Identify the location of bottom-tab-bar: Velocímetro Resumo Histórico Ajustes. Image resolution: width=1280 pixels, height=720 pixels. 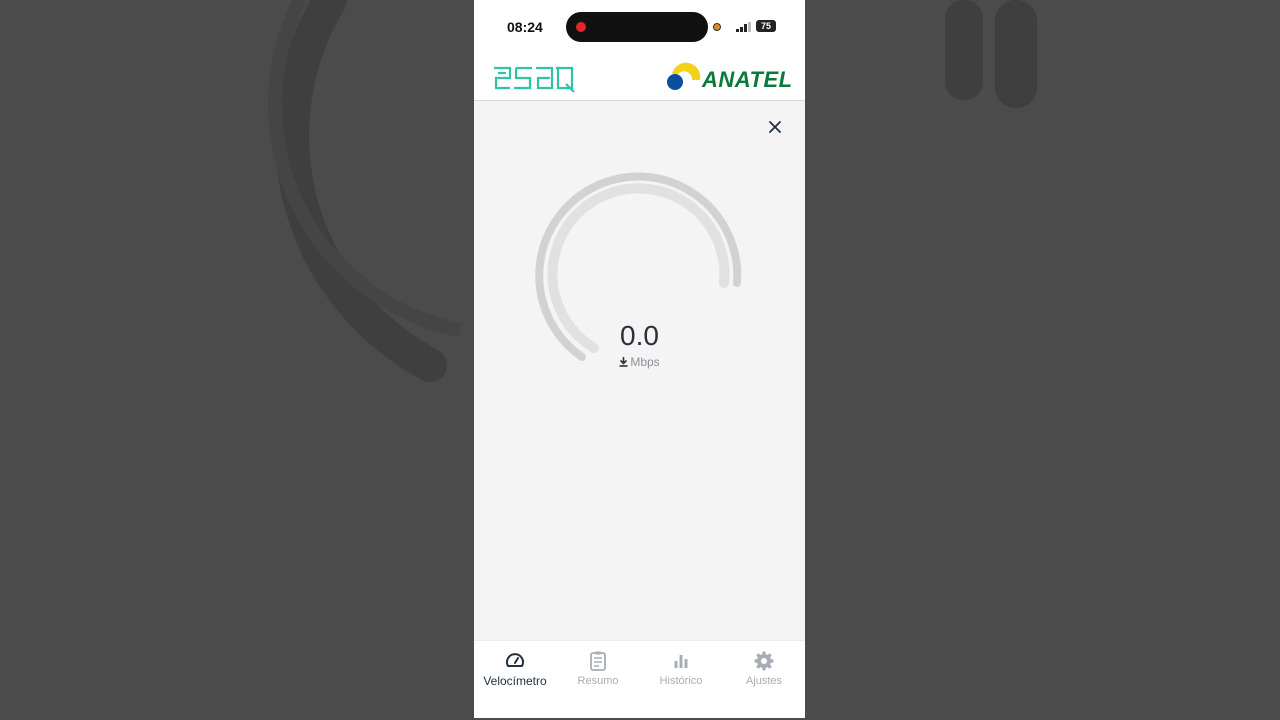
(639, 679).